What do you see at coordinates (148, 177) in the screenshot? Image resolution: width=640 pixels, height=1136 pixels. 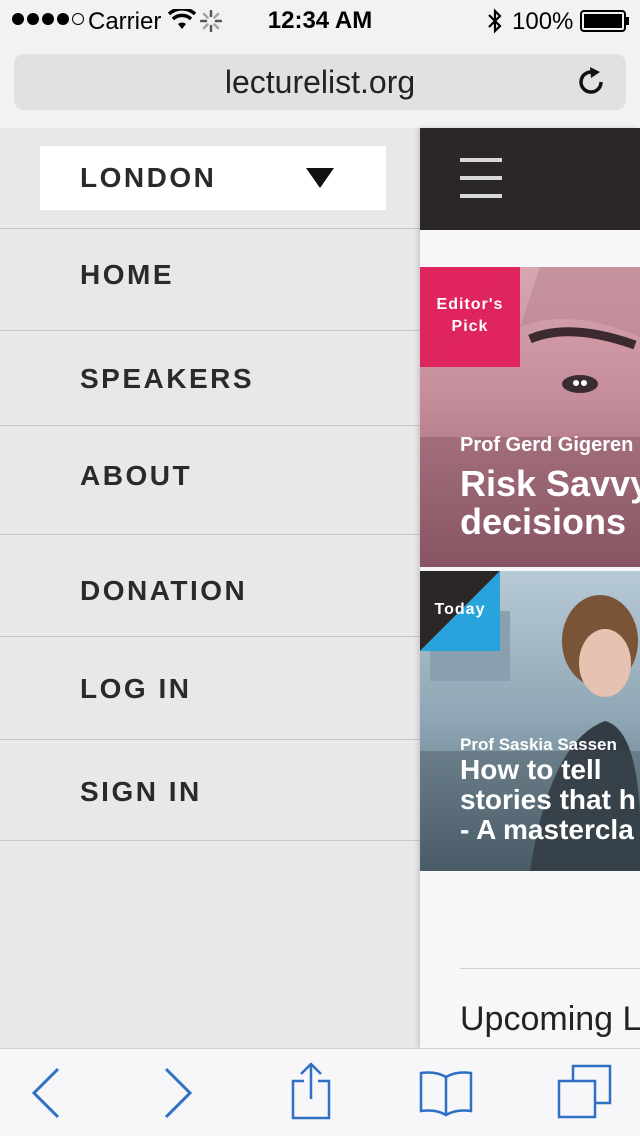 I see `city-selector-value: LONDON` at bounding box center [148, 177].